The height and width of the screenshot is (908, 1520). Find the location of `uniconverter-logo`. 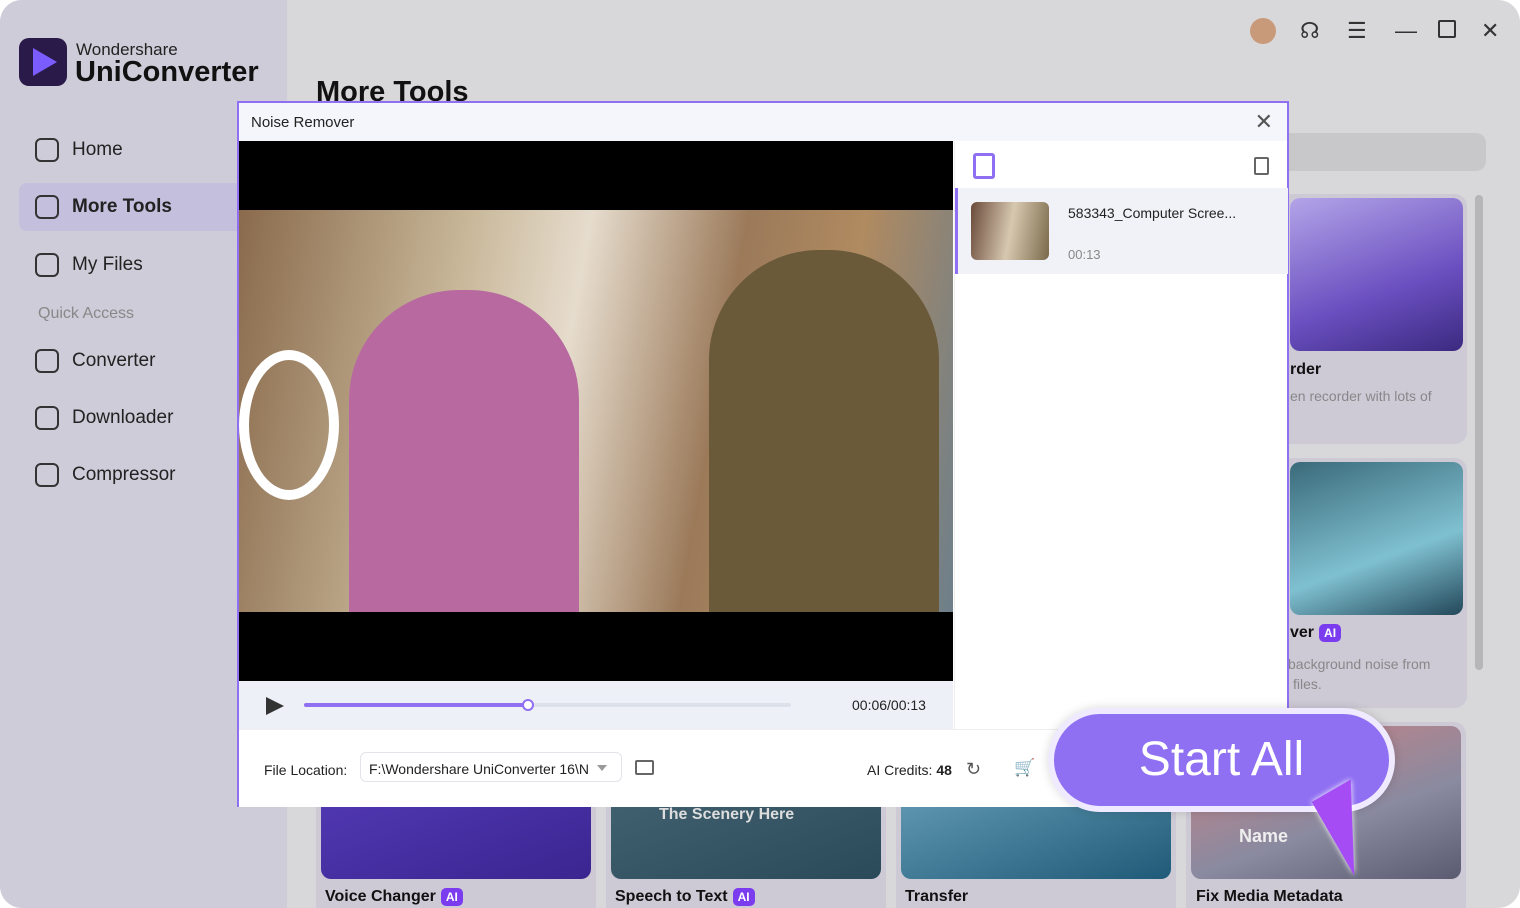

uniconverter-logo is located at coordinates (43, 62).